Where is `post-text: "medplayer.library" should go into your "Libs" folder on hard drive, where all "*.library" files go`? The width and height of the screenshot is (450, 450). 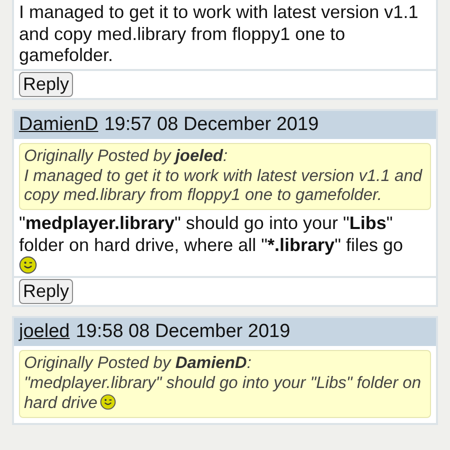
post-text: "medplayer.library" should go into your "Libs" folder on hard drive, where all "*.library" files go is located at coordinates (211, 234).